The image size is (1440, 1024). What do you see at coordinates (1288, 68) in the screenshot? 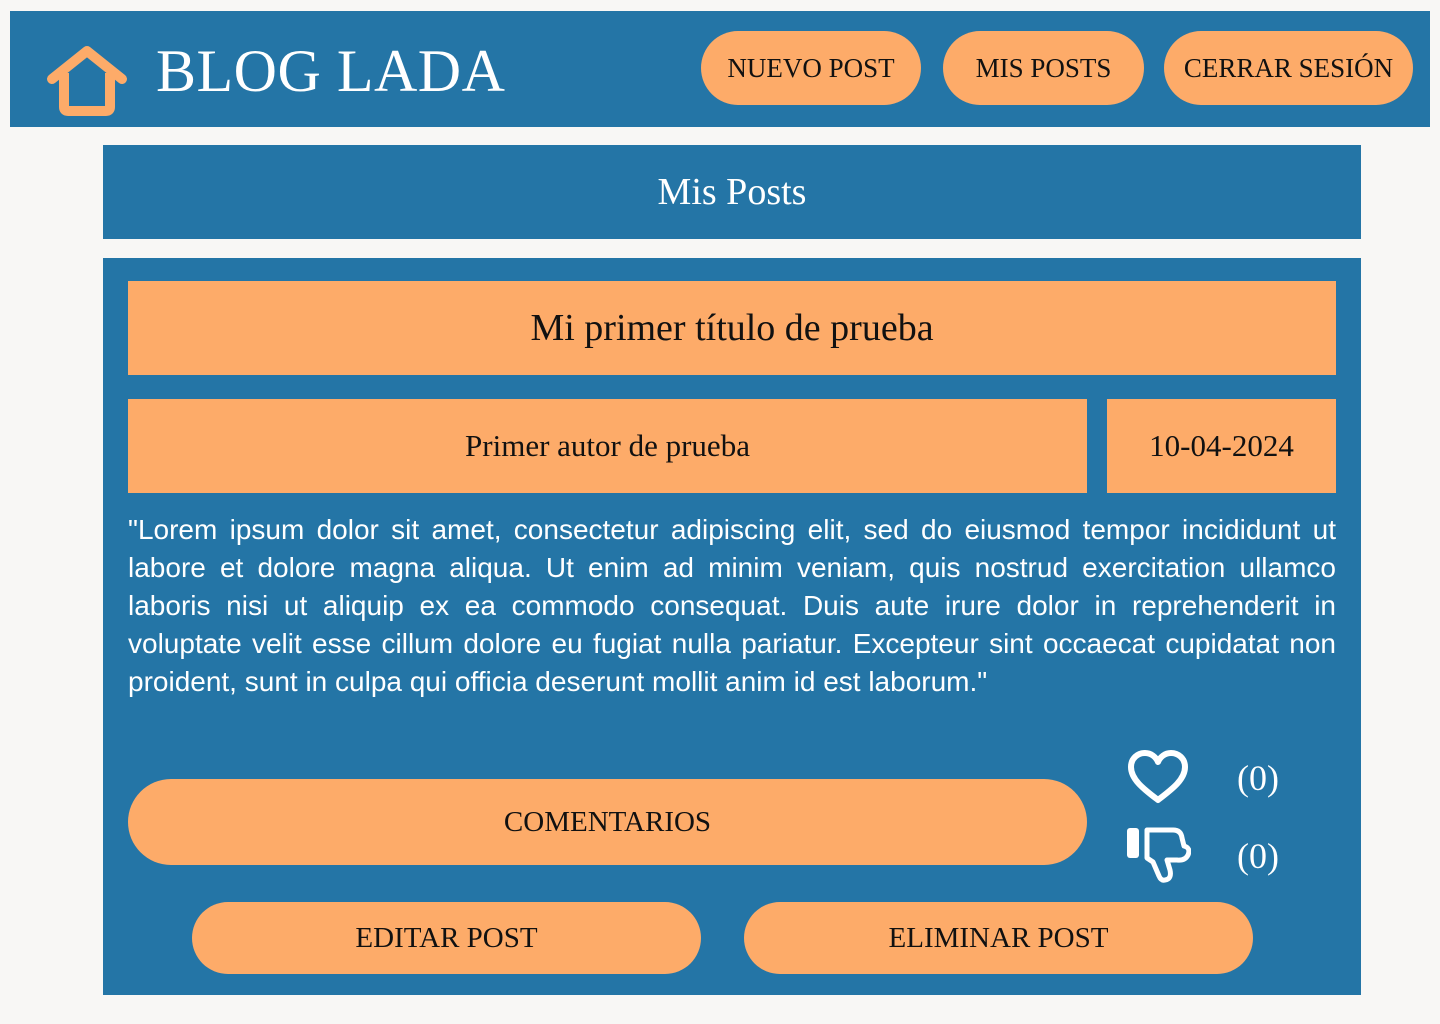
I see `logout-button: CERRAR SESIÓN` at bounding box center [1288, 68].